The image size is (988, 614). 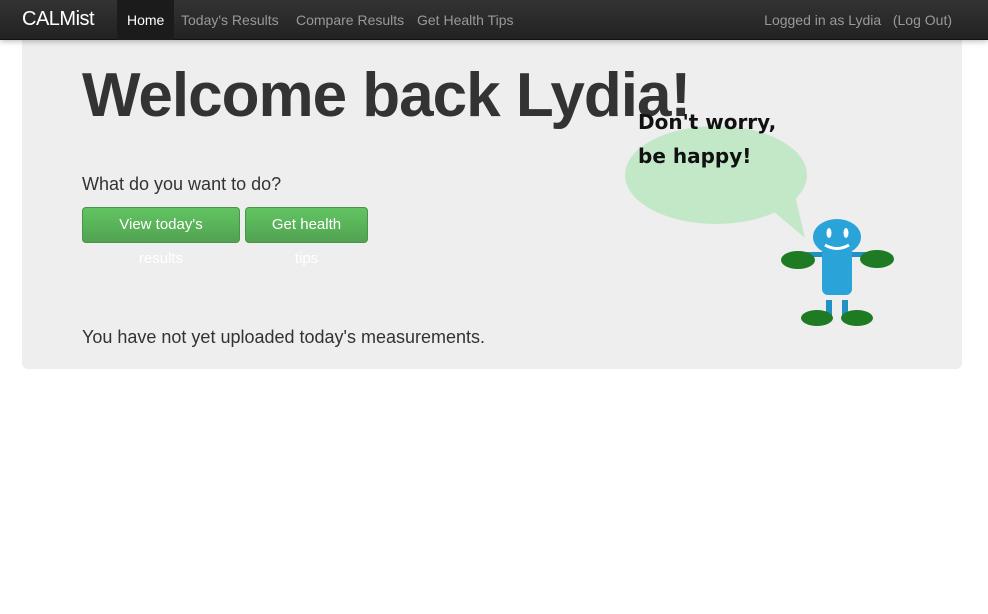 What do you see at coordinates (707, 122) in the screenshot?
I see `bubble-line-1: Don't worry,` at bounding box center [707, 122].